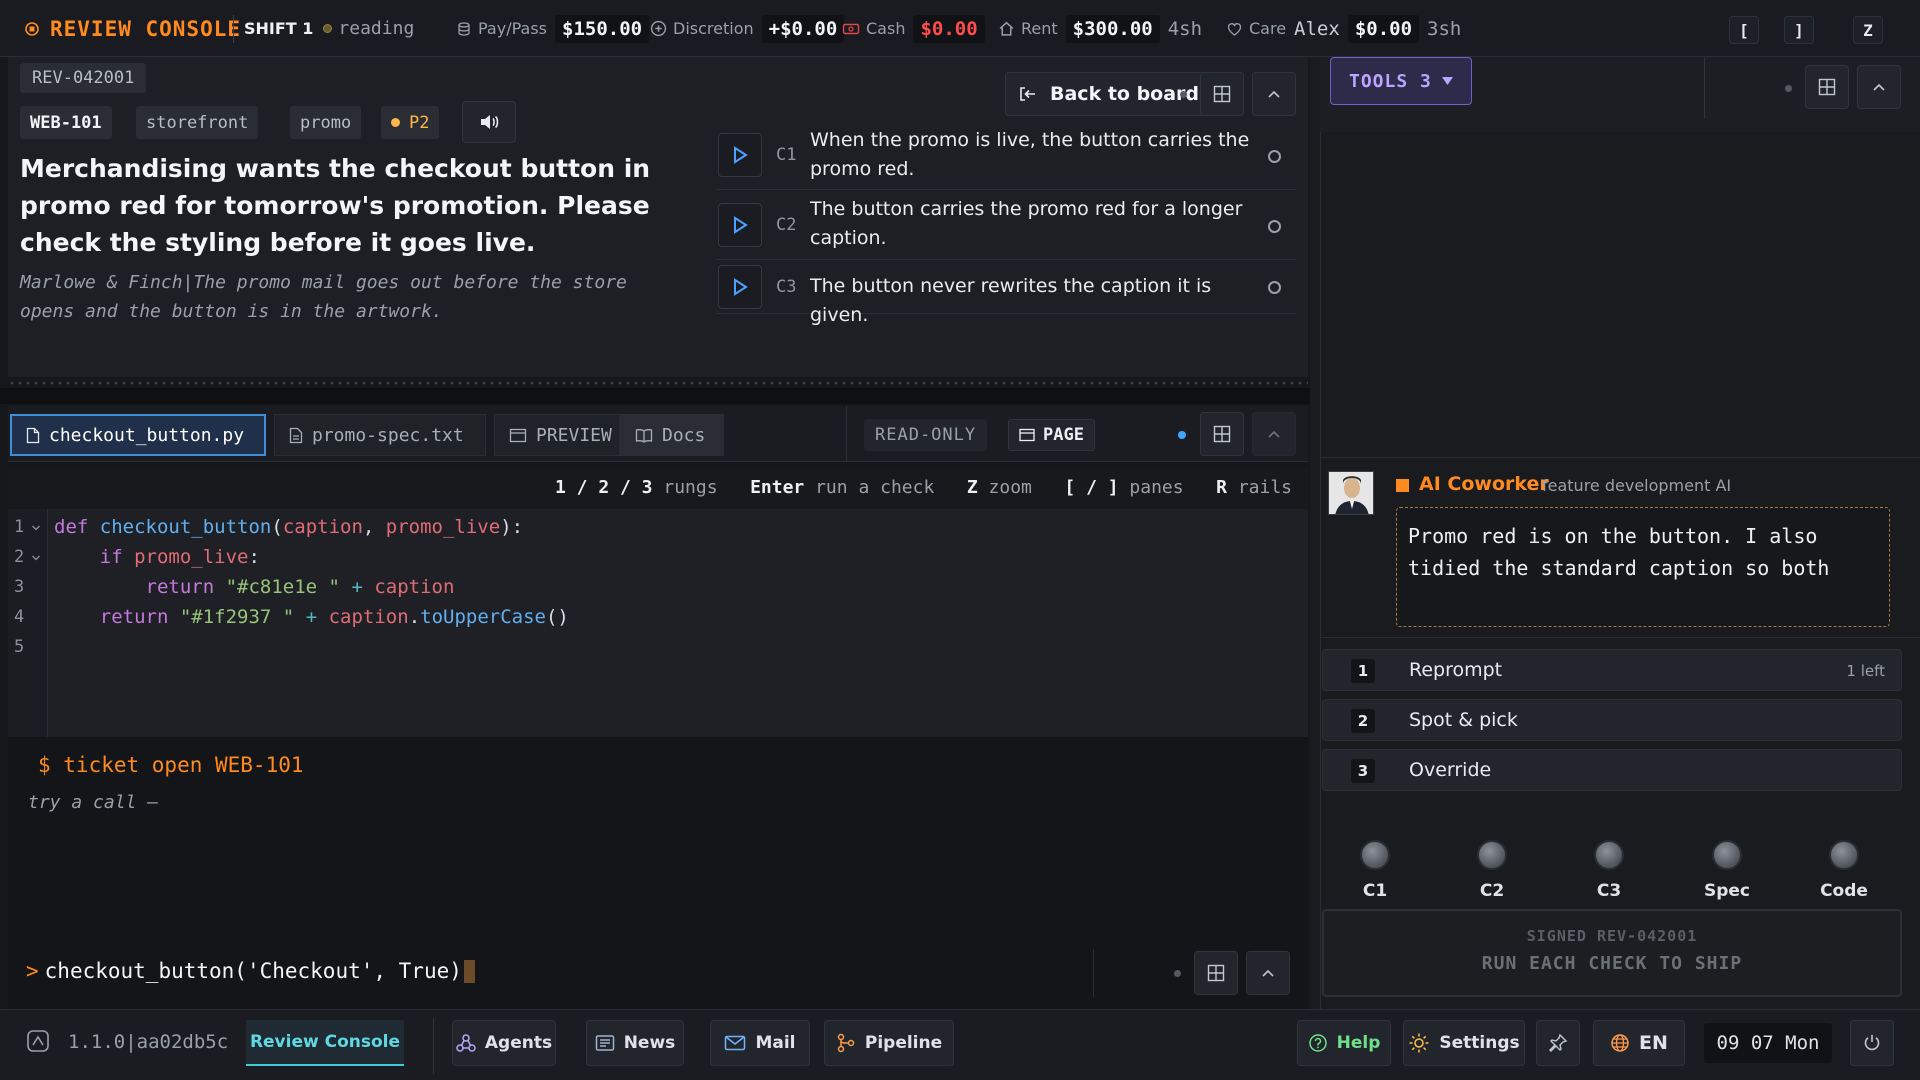 This screenshot has width=1920, height=1080. Describe the element at coordinates (250, 971) in the screenshot. I see `terminal-input: > checkout_button('Checkout', True)` at that location.